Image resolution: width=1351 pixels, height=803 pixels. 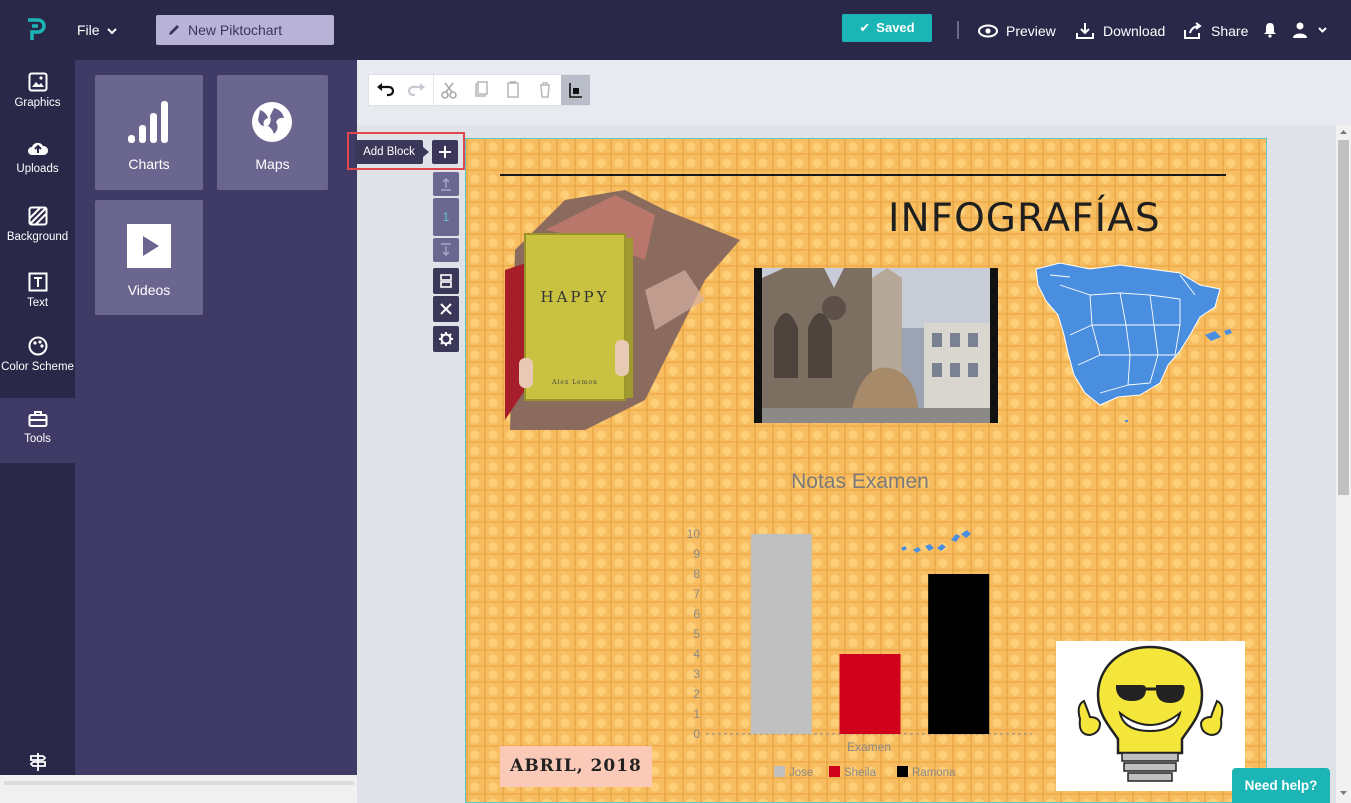 I want to click on undo-button, so click(x=385, y=90).